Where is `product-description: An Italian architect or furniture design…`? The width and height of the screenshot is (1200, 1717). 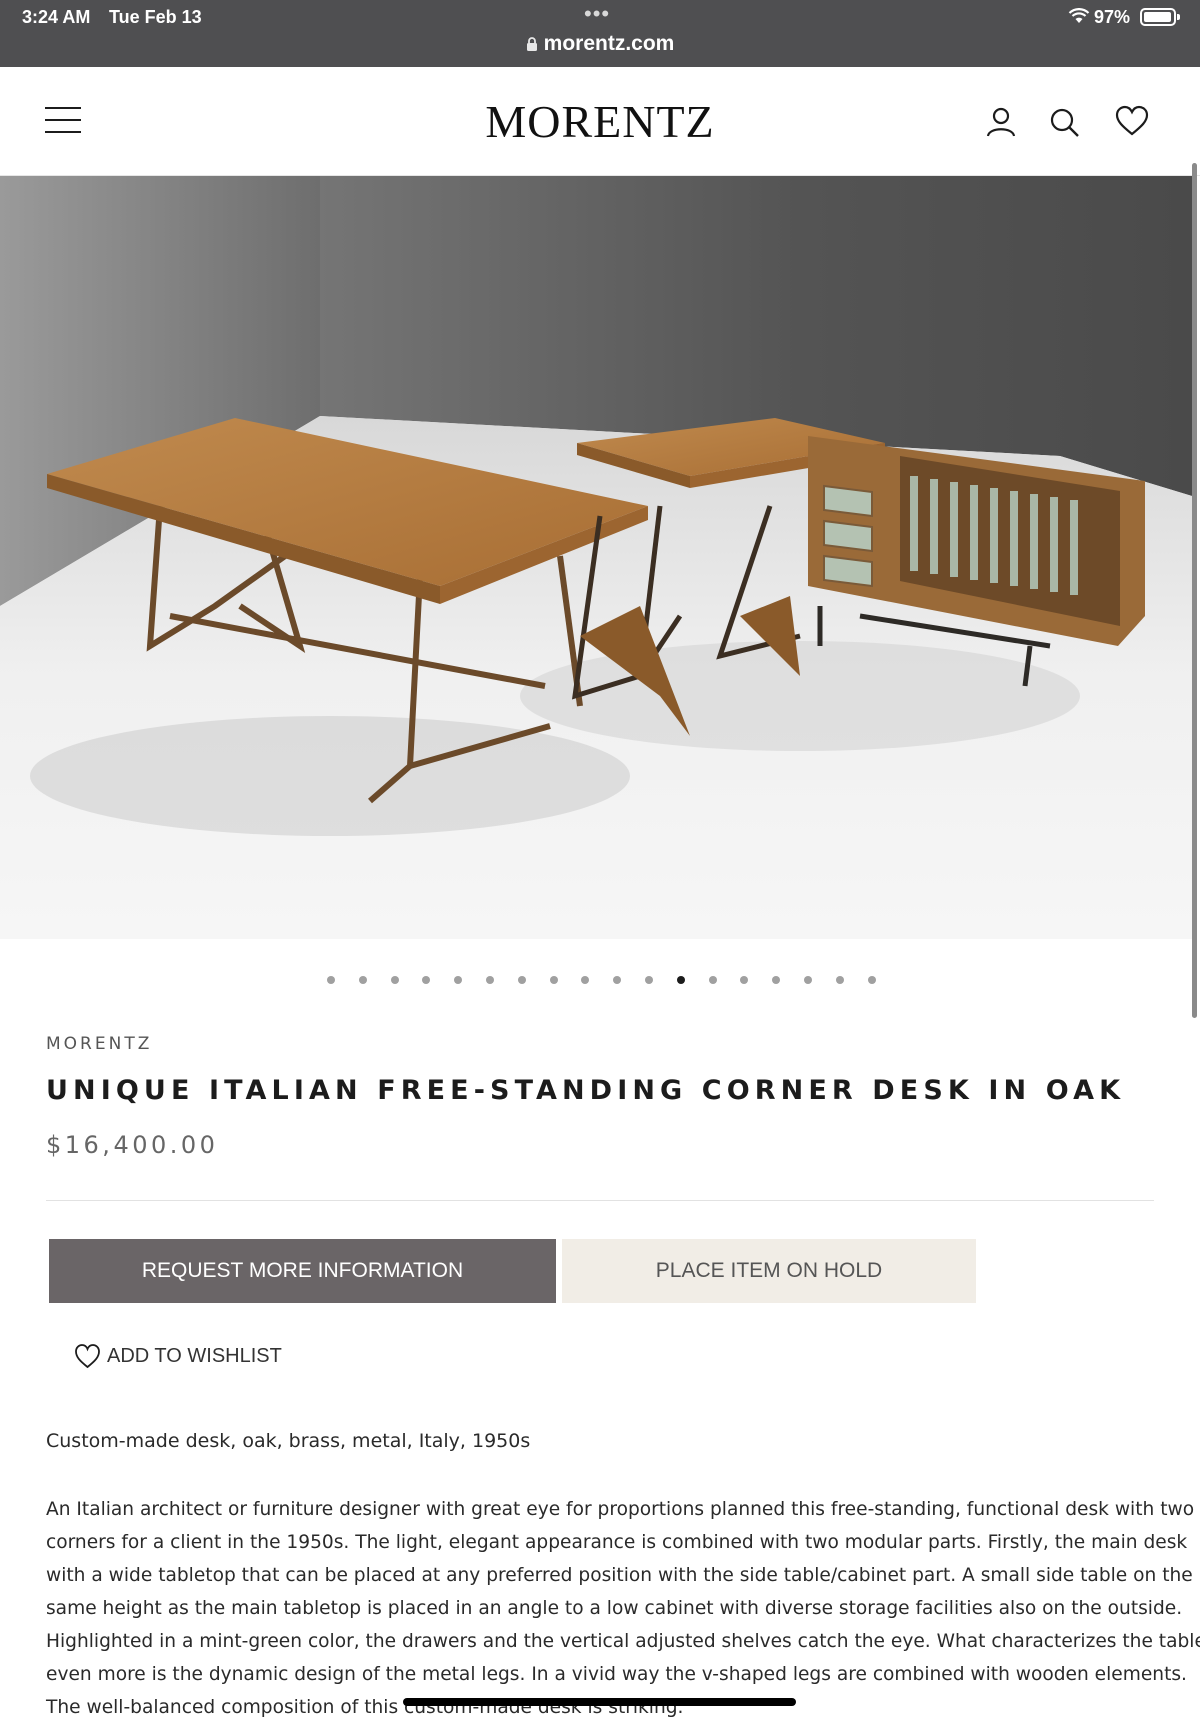
product-description: An Italian architect or furniture design… is located at coordinates (623, 1605).